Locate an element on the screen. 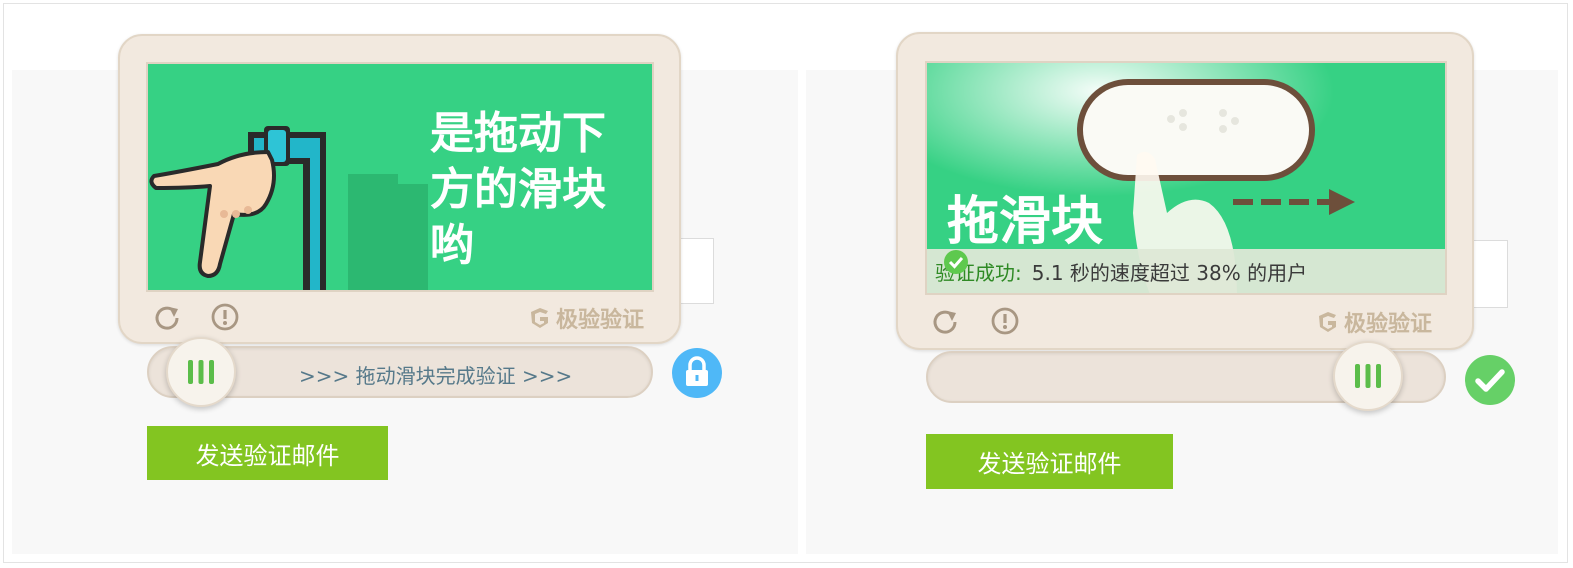 The width and height of the screenshot is (1573, 568). caption-line: 是拖动下 is located at coordinates (518, 133).